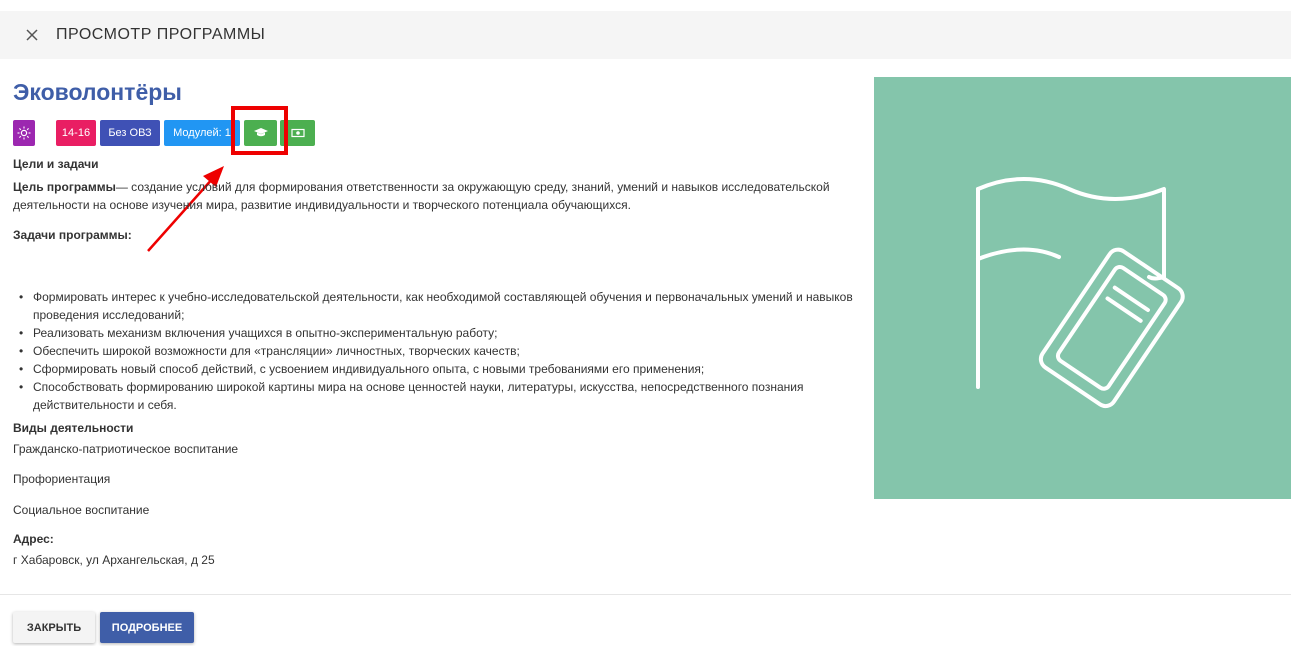 Image resolution: width=1291 pixels, height=646 pixels. What do you see at coordinates (56, 164) in the screenshot?
I see `goals-heading: Цели и задачи` at bounding box center [56, 164].